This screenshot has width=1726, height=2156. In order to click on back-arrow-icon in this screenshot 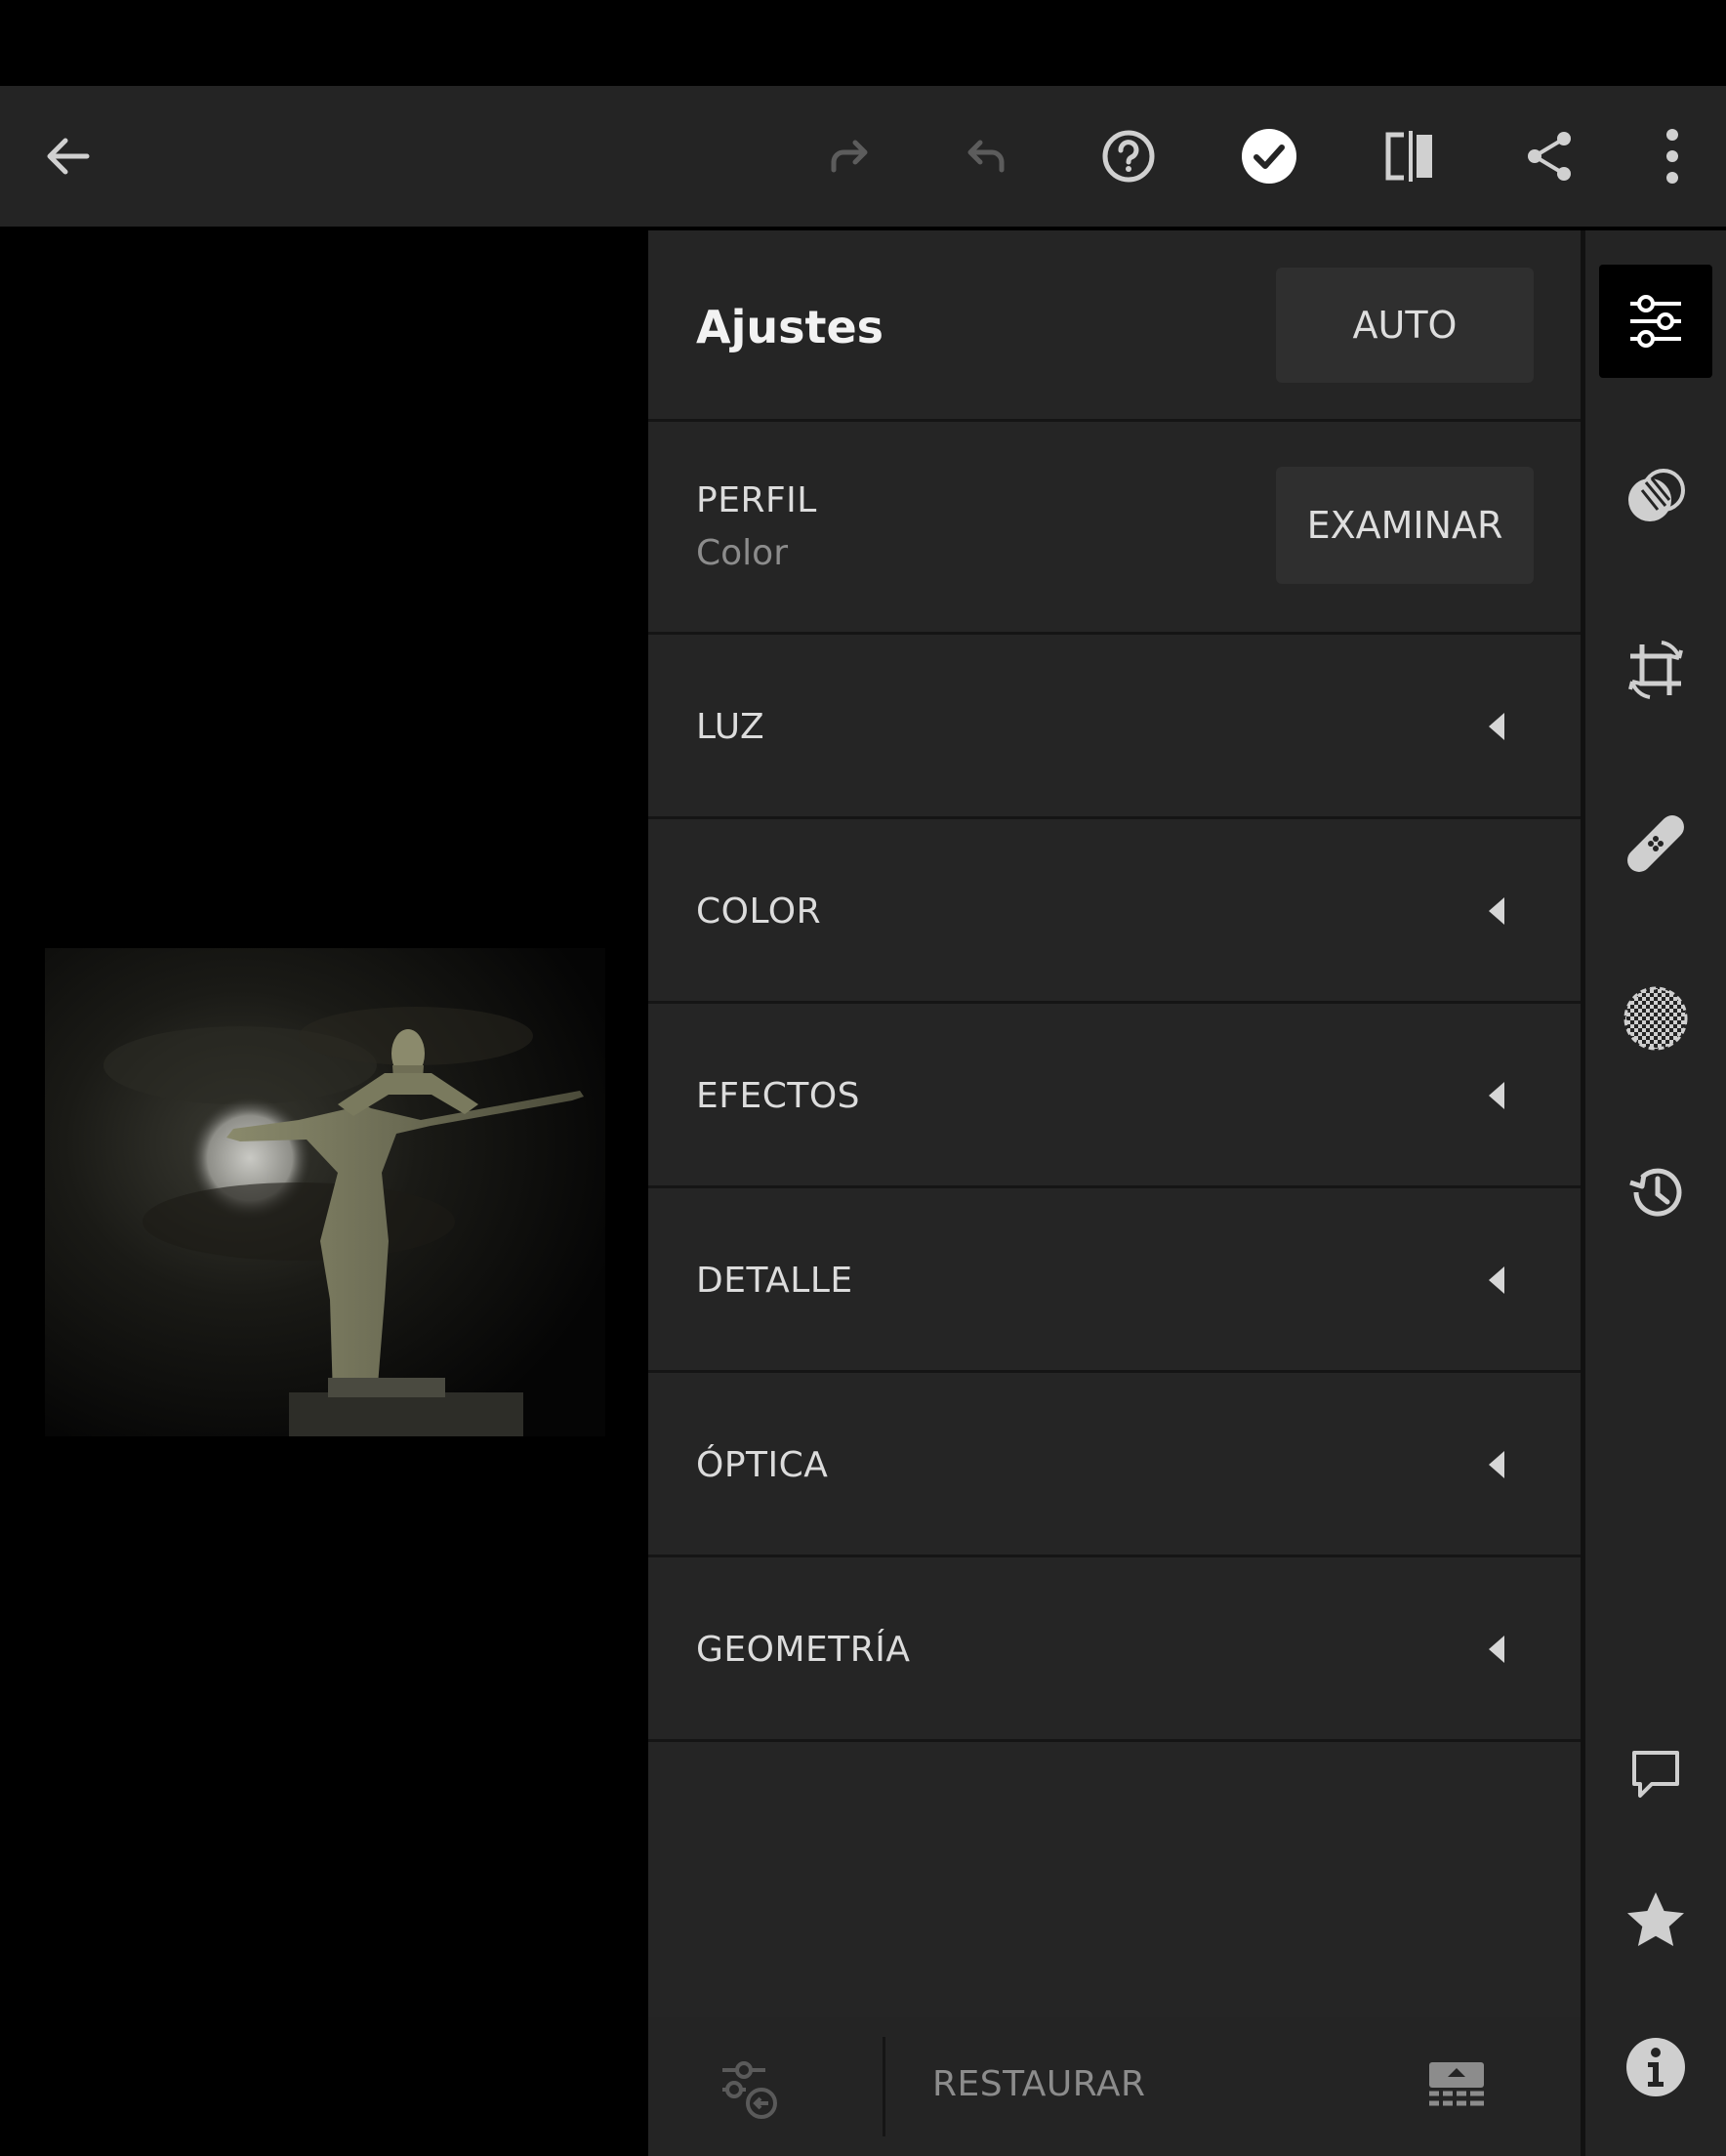, I will do `click(67, 157)`.